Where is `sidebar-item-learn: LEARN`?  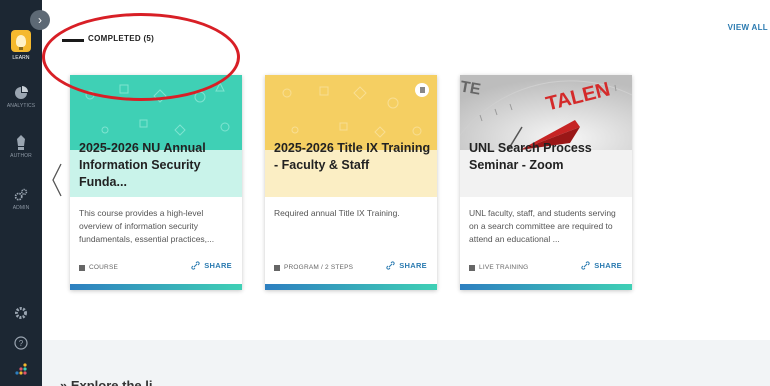 sidebar-item-learn: LEARN is located at coordinates (21, 45).